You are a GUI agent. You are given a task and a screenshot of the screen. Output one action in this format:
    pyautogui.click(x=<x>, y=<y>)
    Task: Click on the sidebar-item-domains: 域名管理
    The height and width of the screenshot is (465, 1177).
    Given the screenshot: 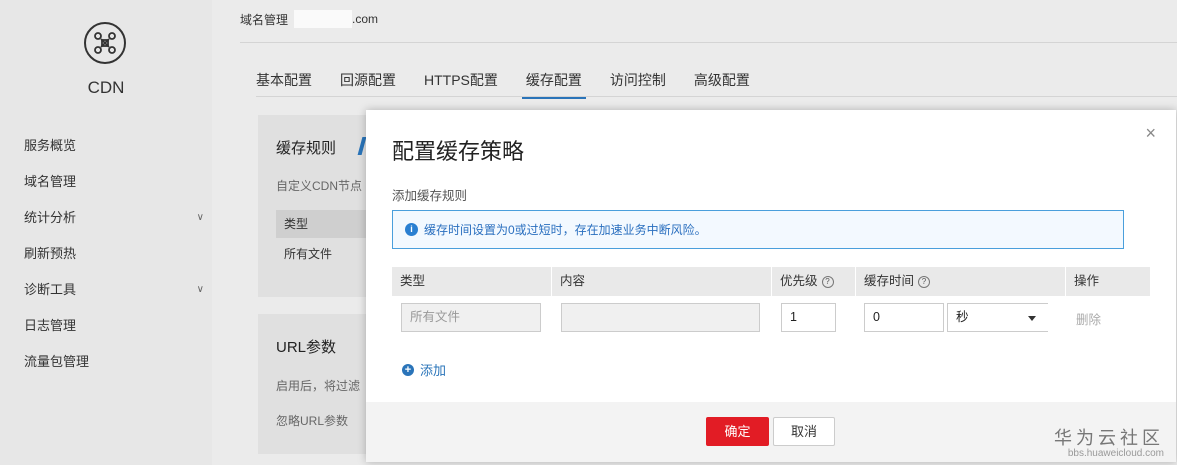 What is the action you would take?
    pyautogui.click(x=106, y=182)
    